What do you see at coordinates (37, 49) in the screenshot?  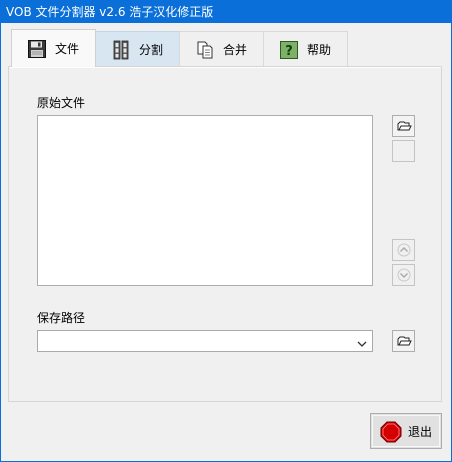 I see `floppy-disk-icon` at bounding box center [37, 49].